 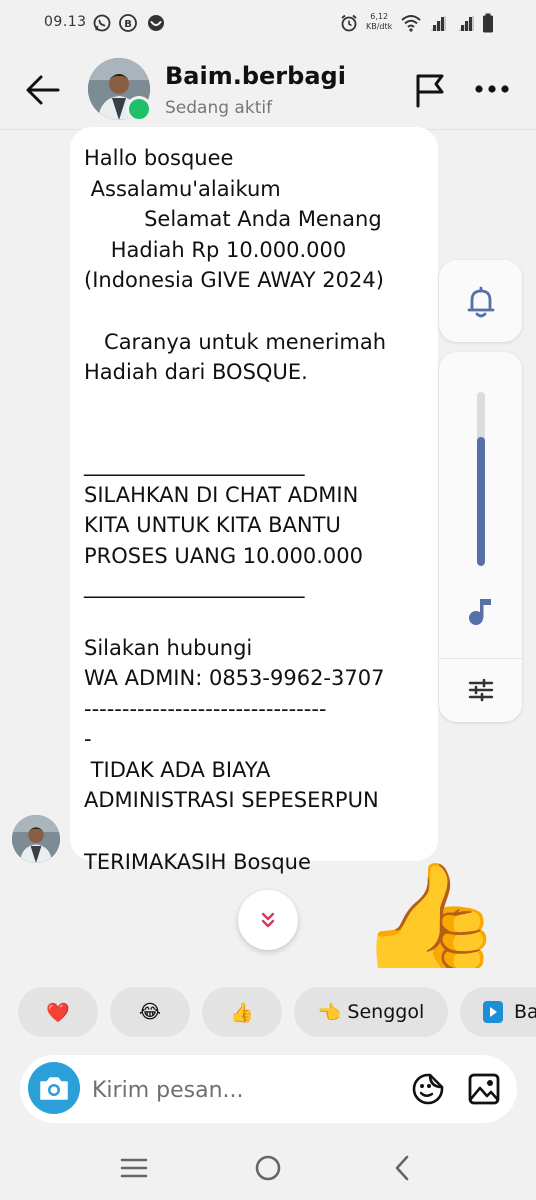 What do you see at coordinates (255, 76) in the screenshot?
I see `contact-name: Baim.berbagi` at bounding box center [255, 76].